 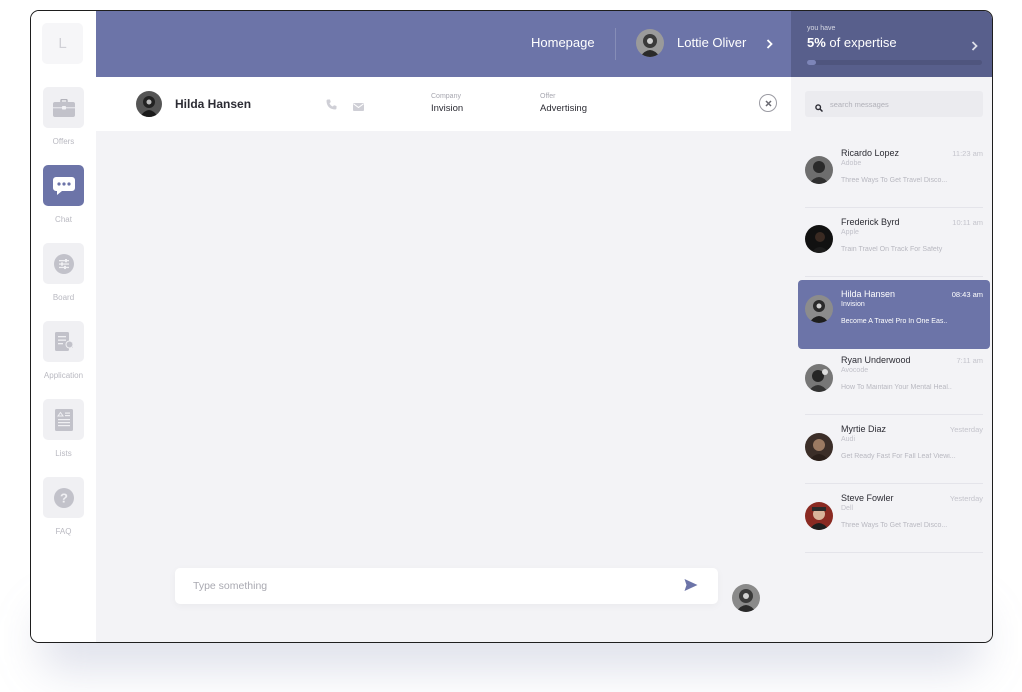 I want to click on list-icon, so click(x=63, y=419).